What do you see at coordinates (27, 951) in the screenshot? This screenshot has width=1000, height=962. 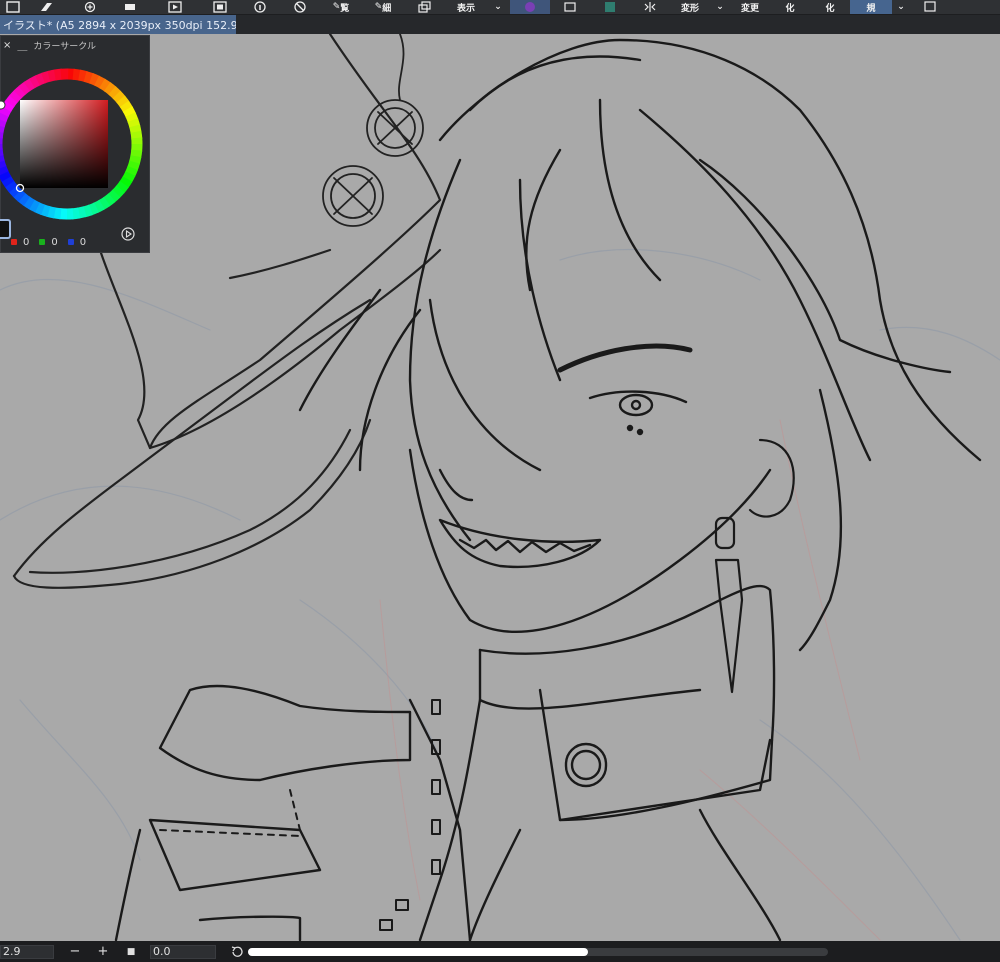 I see `brush-size-field: 2.9` at bounding box center [27, 951].